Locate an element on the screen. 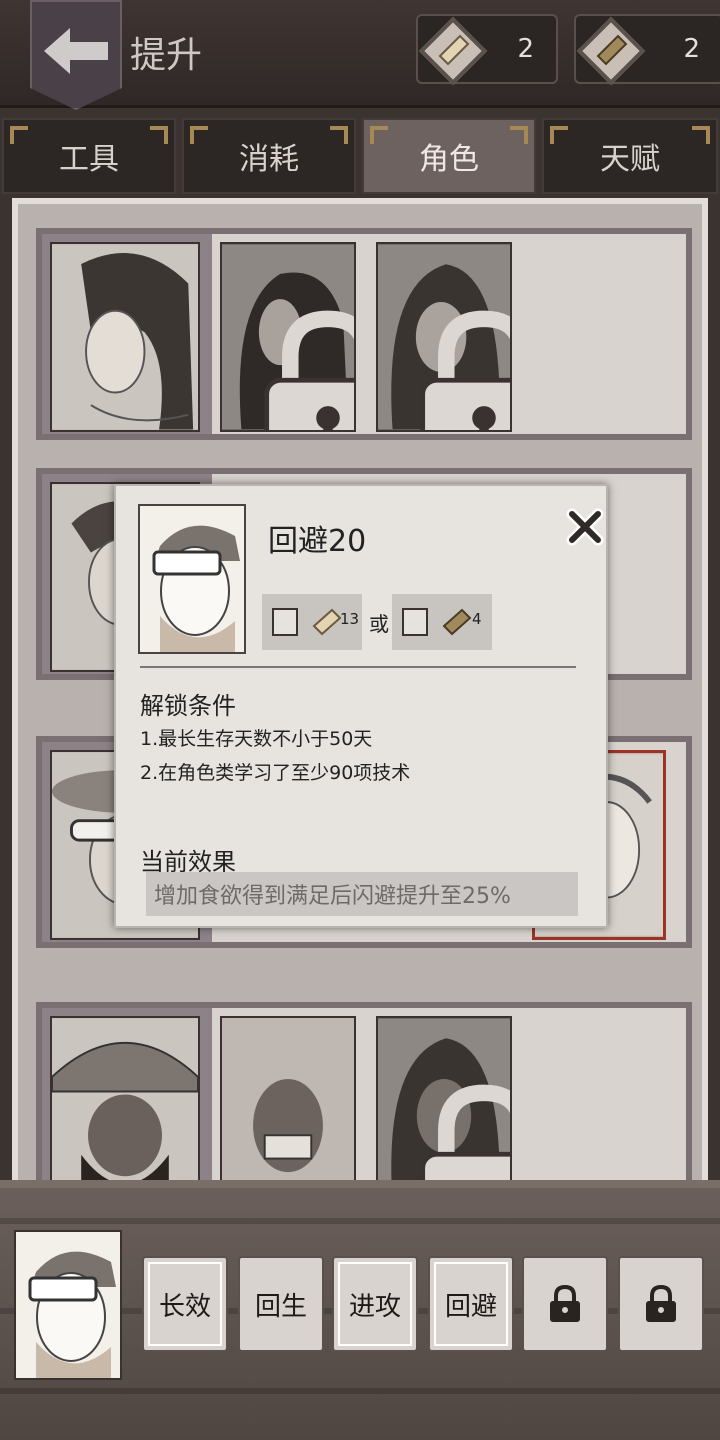 The width and height of the screenshot is (720, 1440). currency-dark-scroll: 2 is located at coordinates (647, 50).